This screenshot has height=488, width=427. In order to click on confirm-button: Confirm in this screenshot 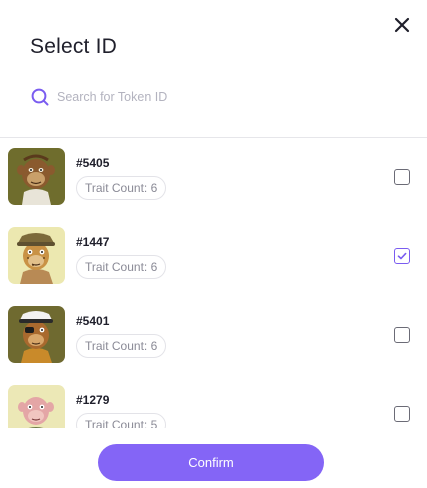, I will do `click(211, 462)`.